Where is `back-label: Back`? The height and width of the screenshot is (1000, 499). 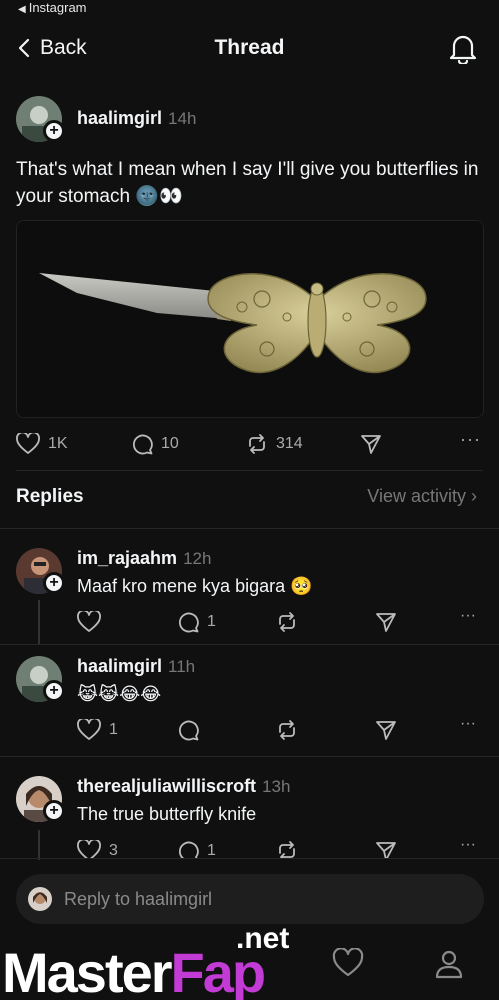 back-label: Back is located at coordinates (63, 47).